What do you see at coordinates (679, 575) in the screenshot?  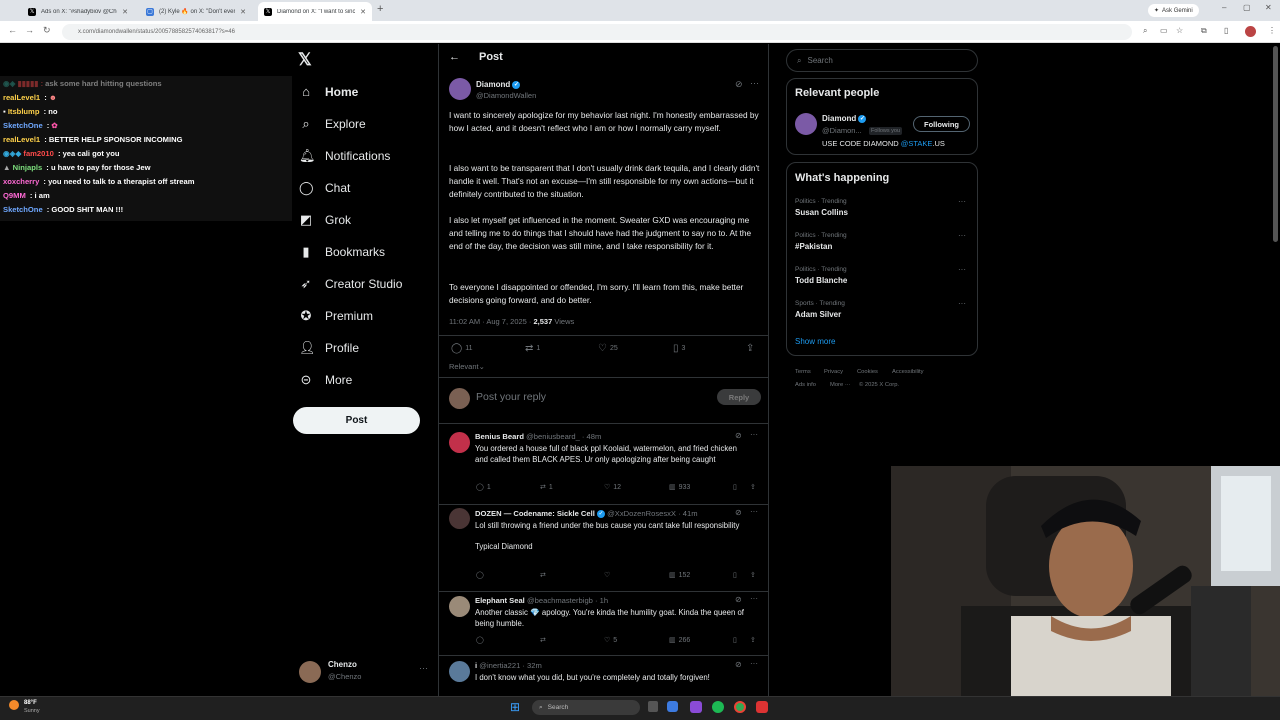 I see `views-action: ▥ 152` at bounding box center [679, 575].